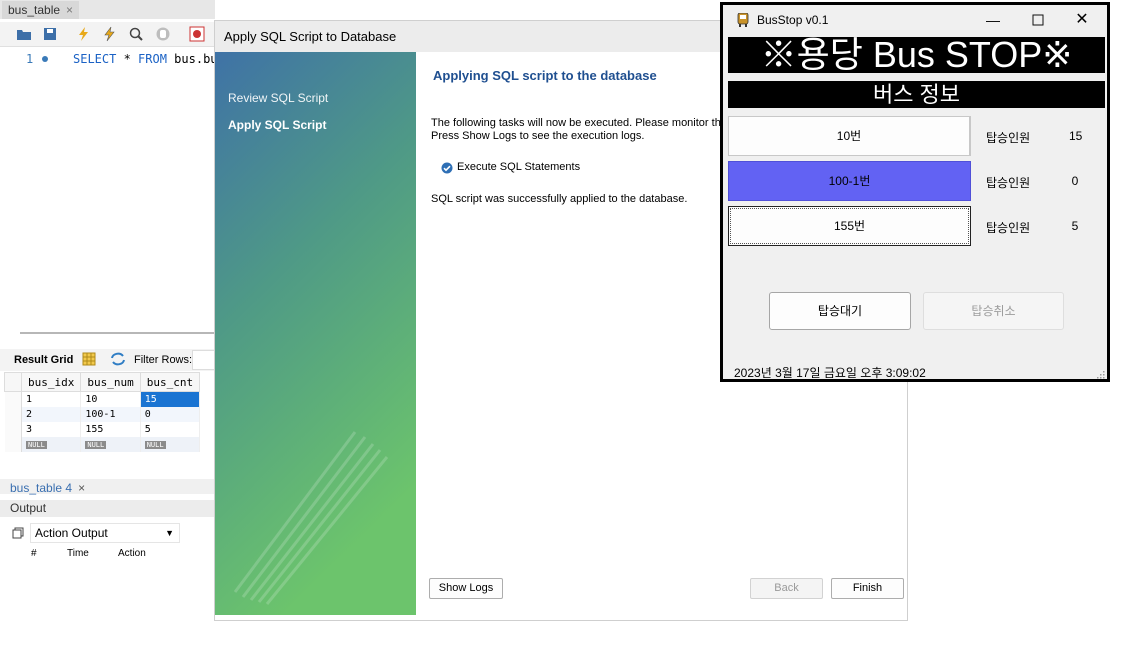 The width and height of the screenshot is (1137, 645). Describe the element at coordinates (1038, 20) in the screenshot. I see `maximize-icon` at that location.